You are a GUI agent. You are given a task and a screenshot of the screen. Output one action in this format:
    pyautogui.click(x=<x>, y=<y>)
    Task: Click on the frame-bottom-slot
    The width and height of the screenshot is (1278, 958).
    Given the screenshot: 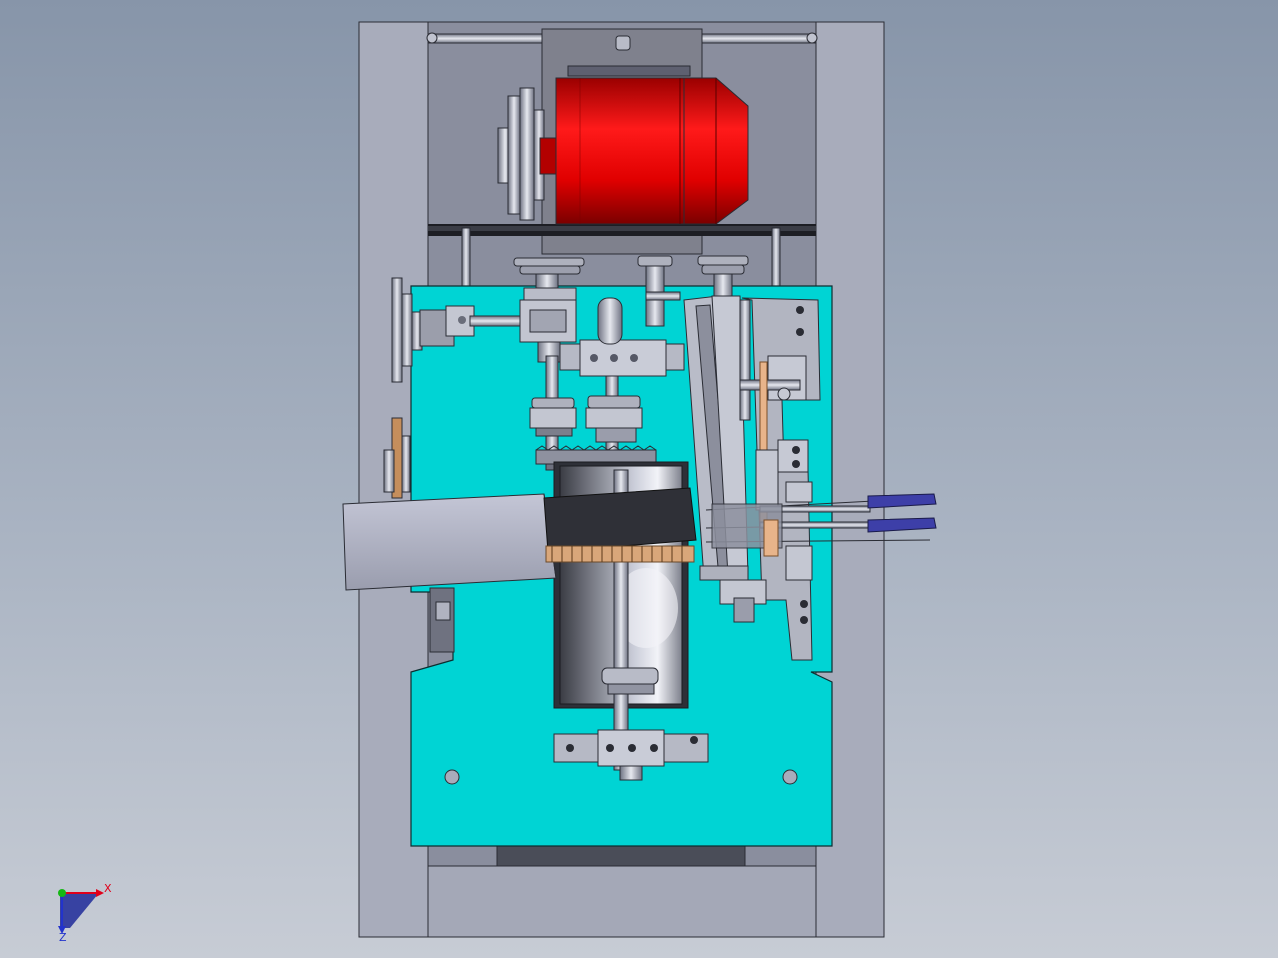 What is the action you would take?
    pyautogui.click(x=621, y=856)
    